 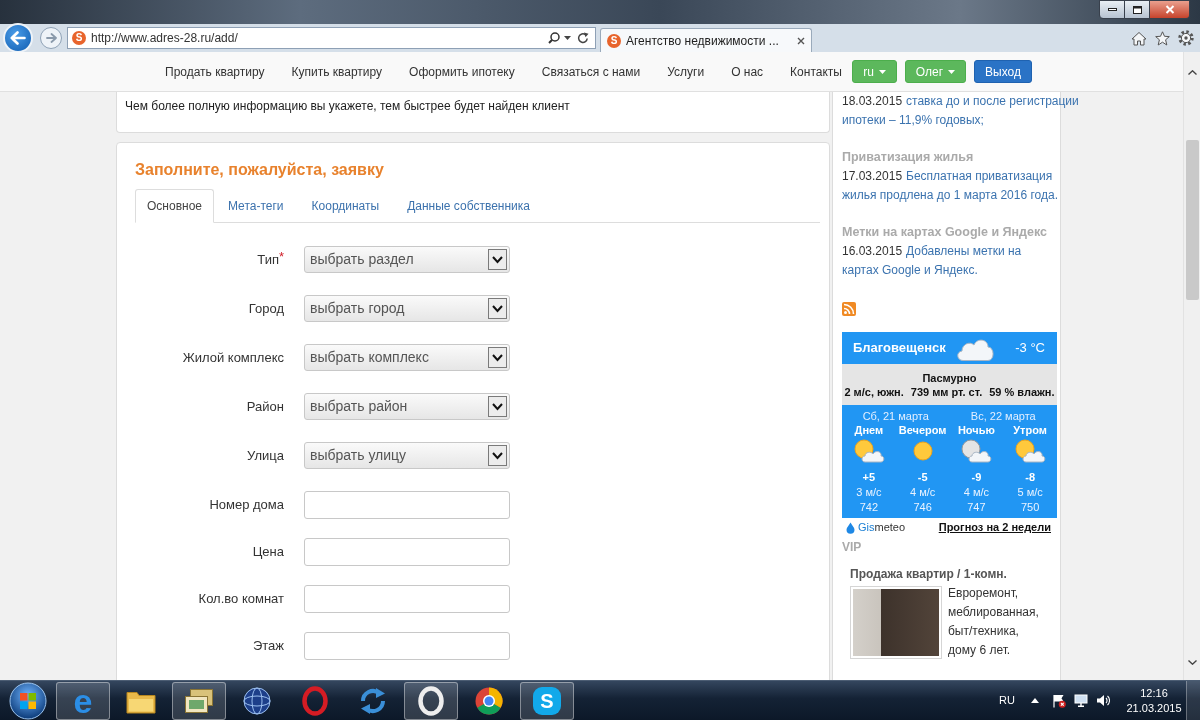 I want to click on ad-text: Евроремонт, меблированная, быт/техника, дому 6 лет., so click(x=994, y=622).